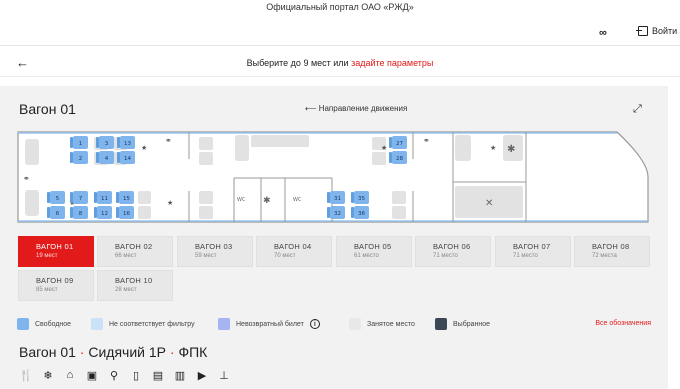  What do you see at coordinates (92, 375) in the screenshot?
I see `photo-icon: ▣` at bounding box center [92, 375].